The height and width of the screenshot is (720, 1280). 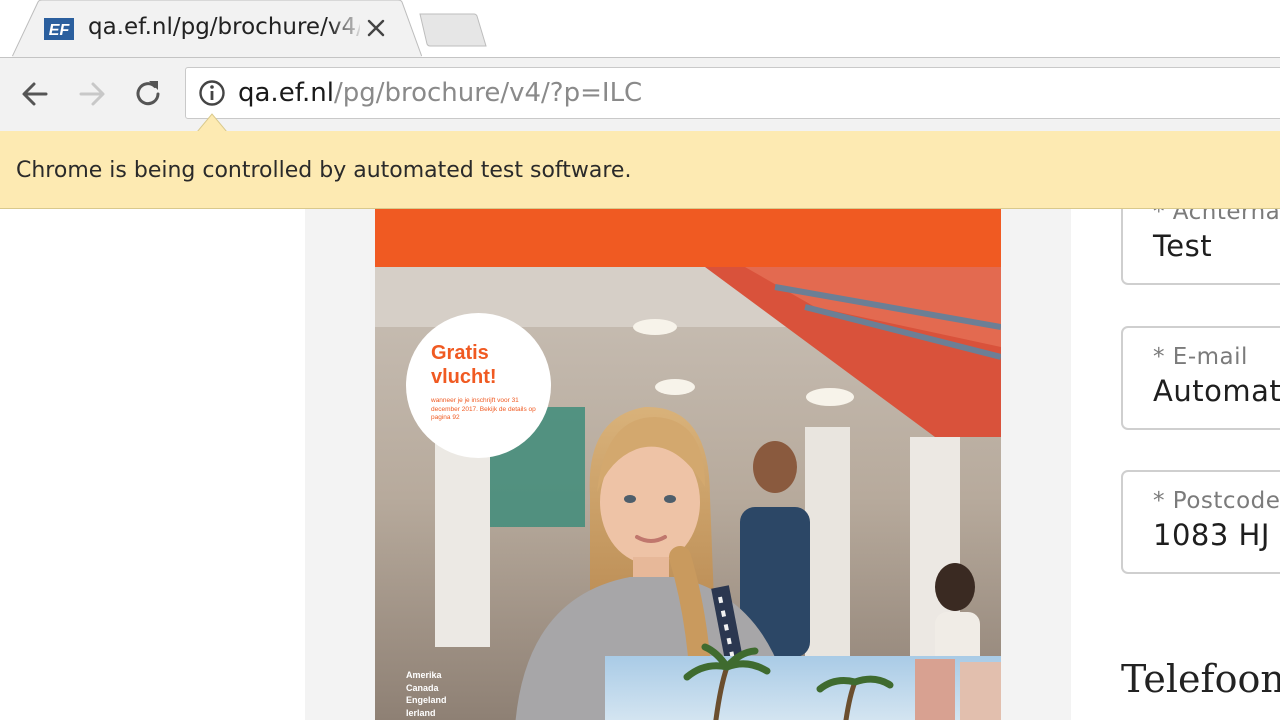 I want to click on url-text: qa.ef.nl/pg/brochure/v4/?p=ILC, so click(x=440, y=93).